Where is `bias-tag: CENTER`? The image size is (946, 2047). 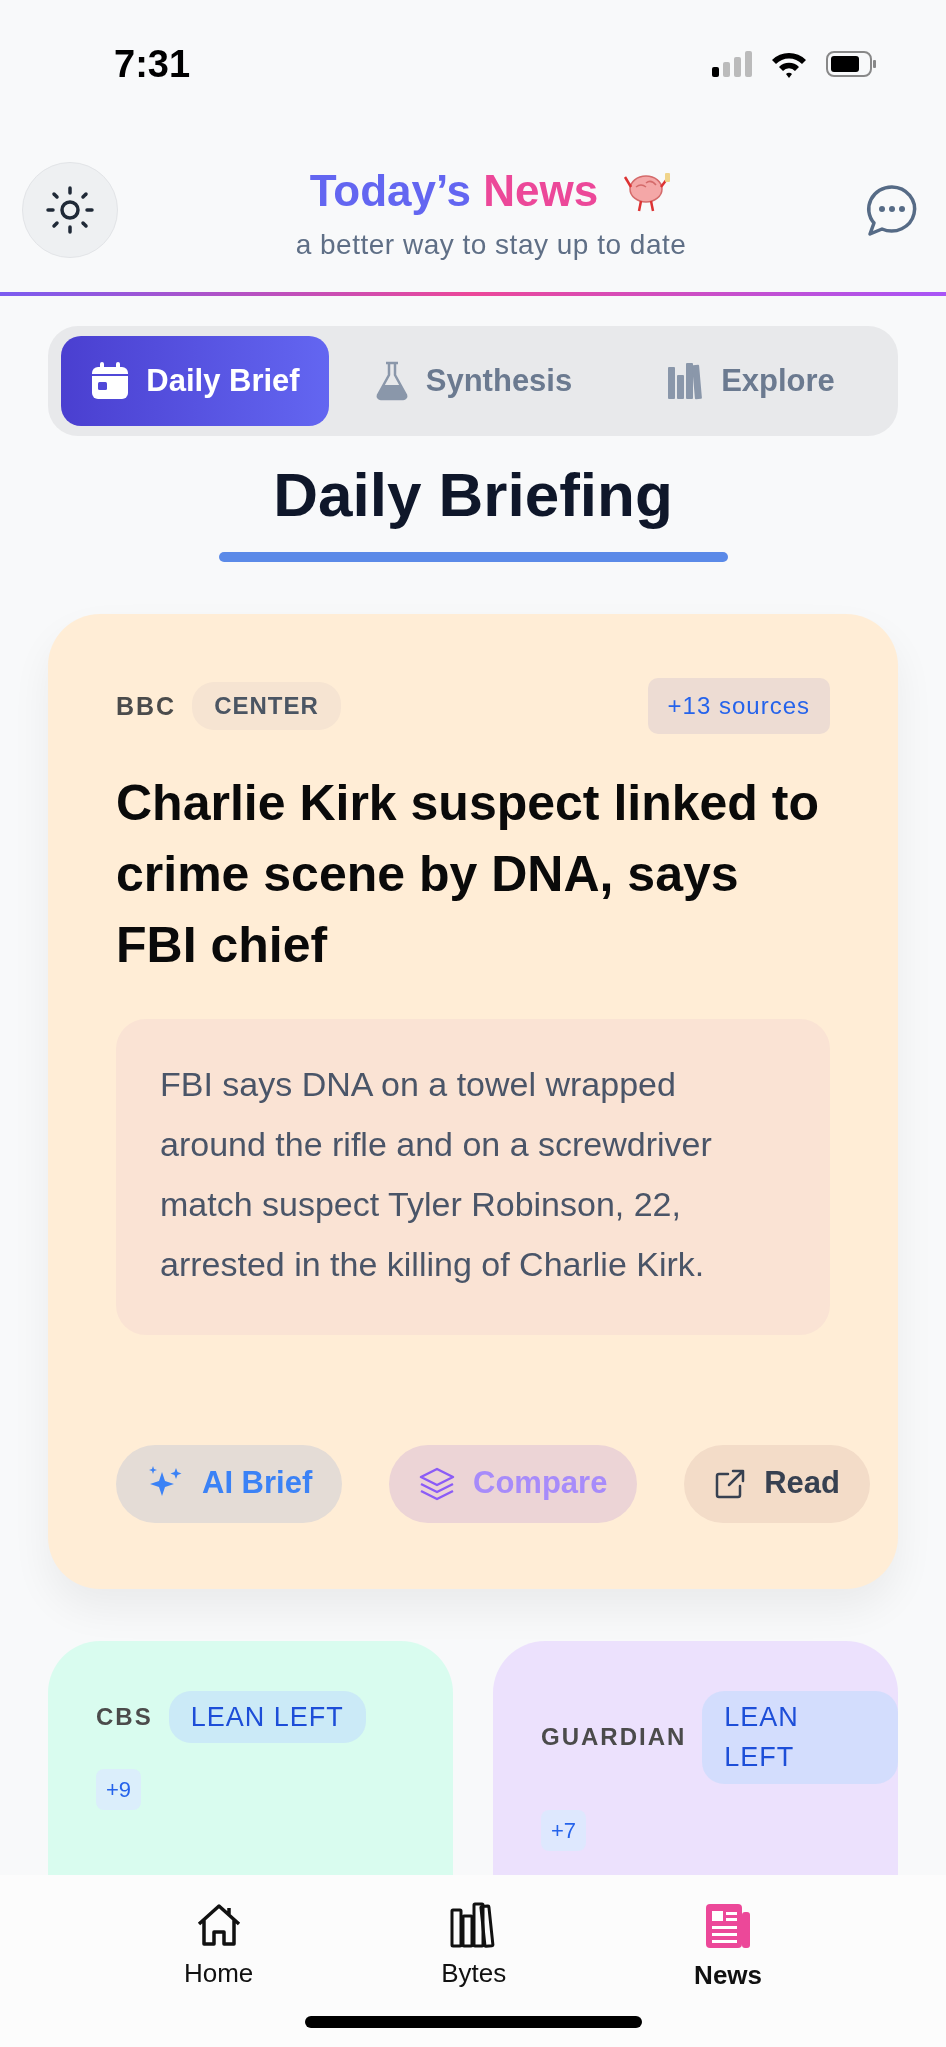
bias-tag: CENTER is located at coordinates (266, 706).